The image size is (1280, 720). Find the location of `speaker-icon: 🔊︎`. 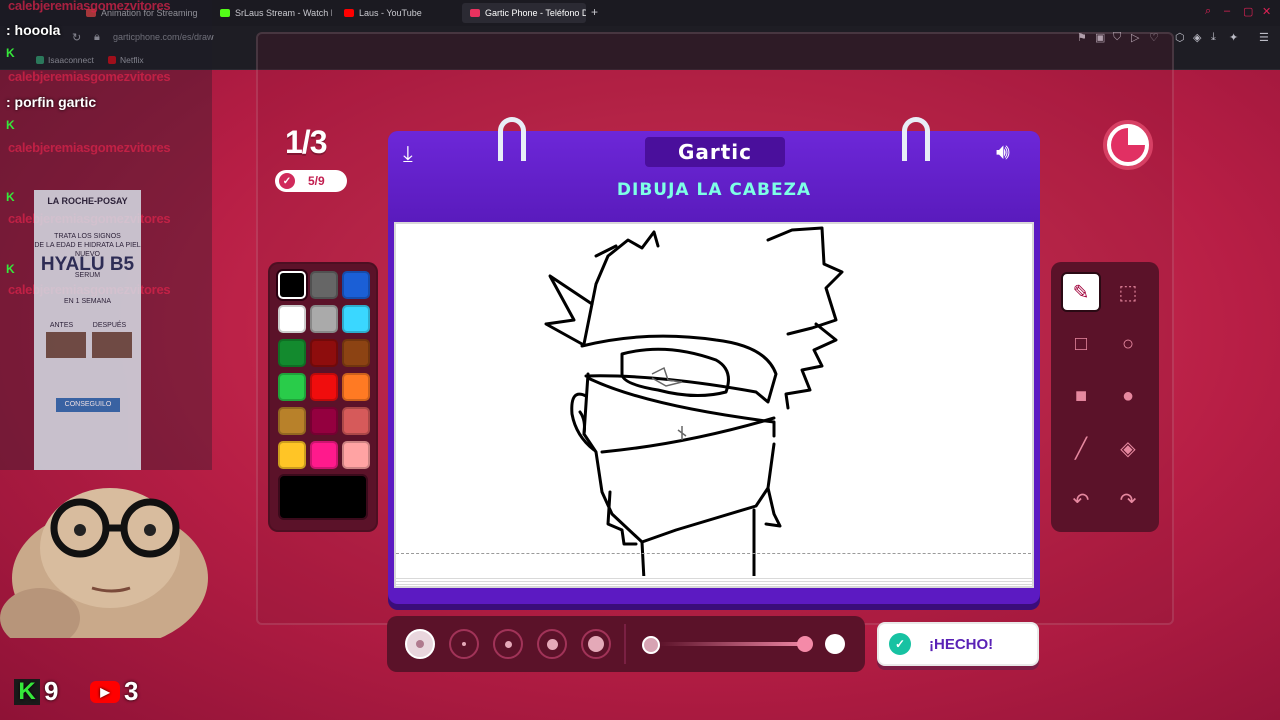

speaker-icon: 🔊︎ is located at coordinates (1003, 152).